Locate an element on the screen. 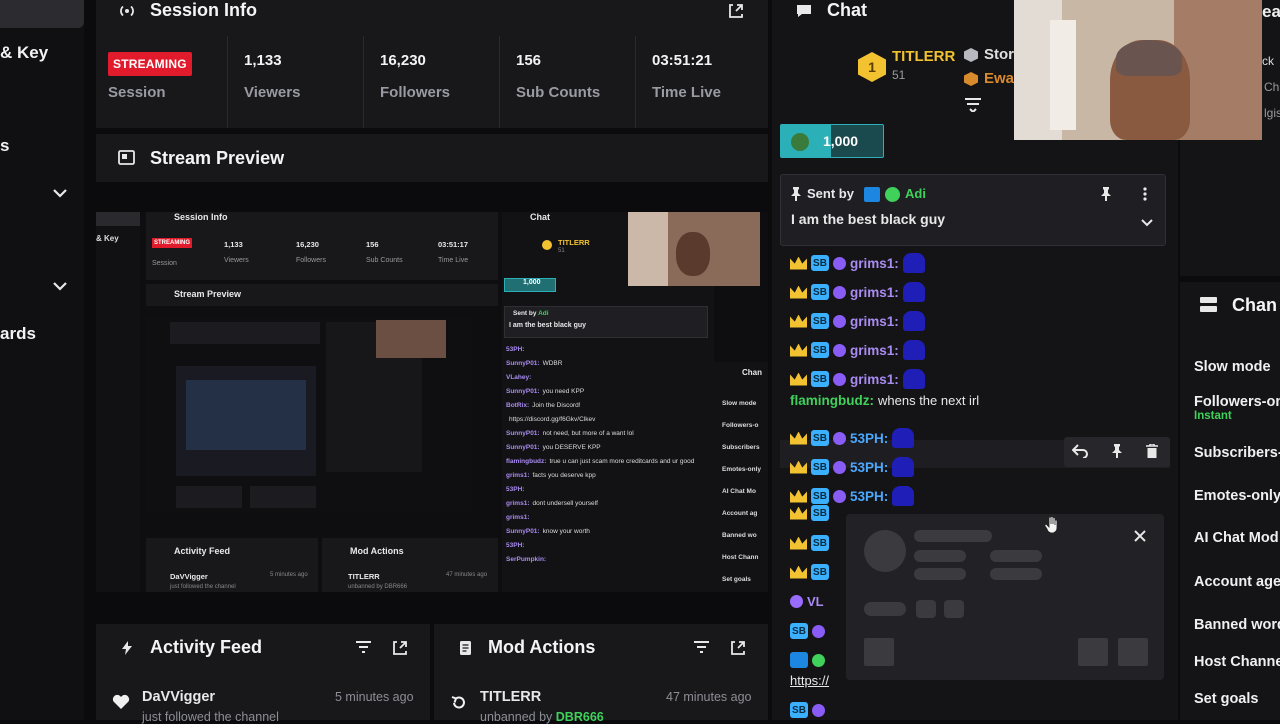  top-user-2: Stor is located at coordinates (999, 54).